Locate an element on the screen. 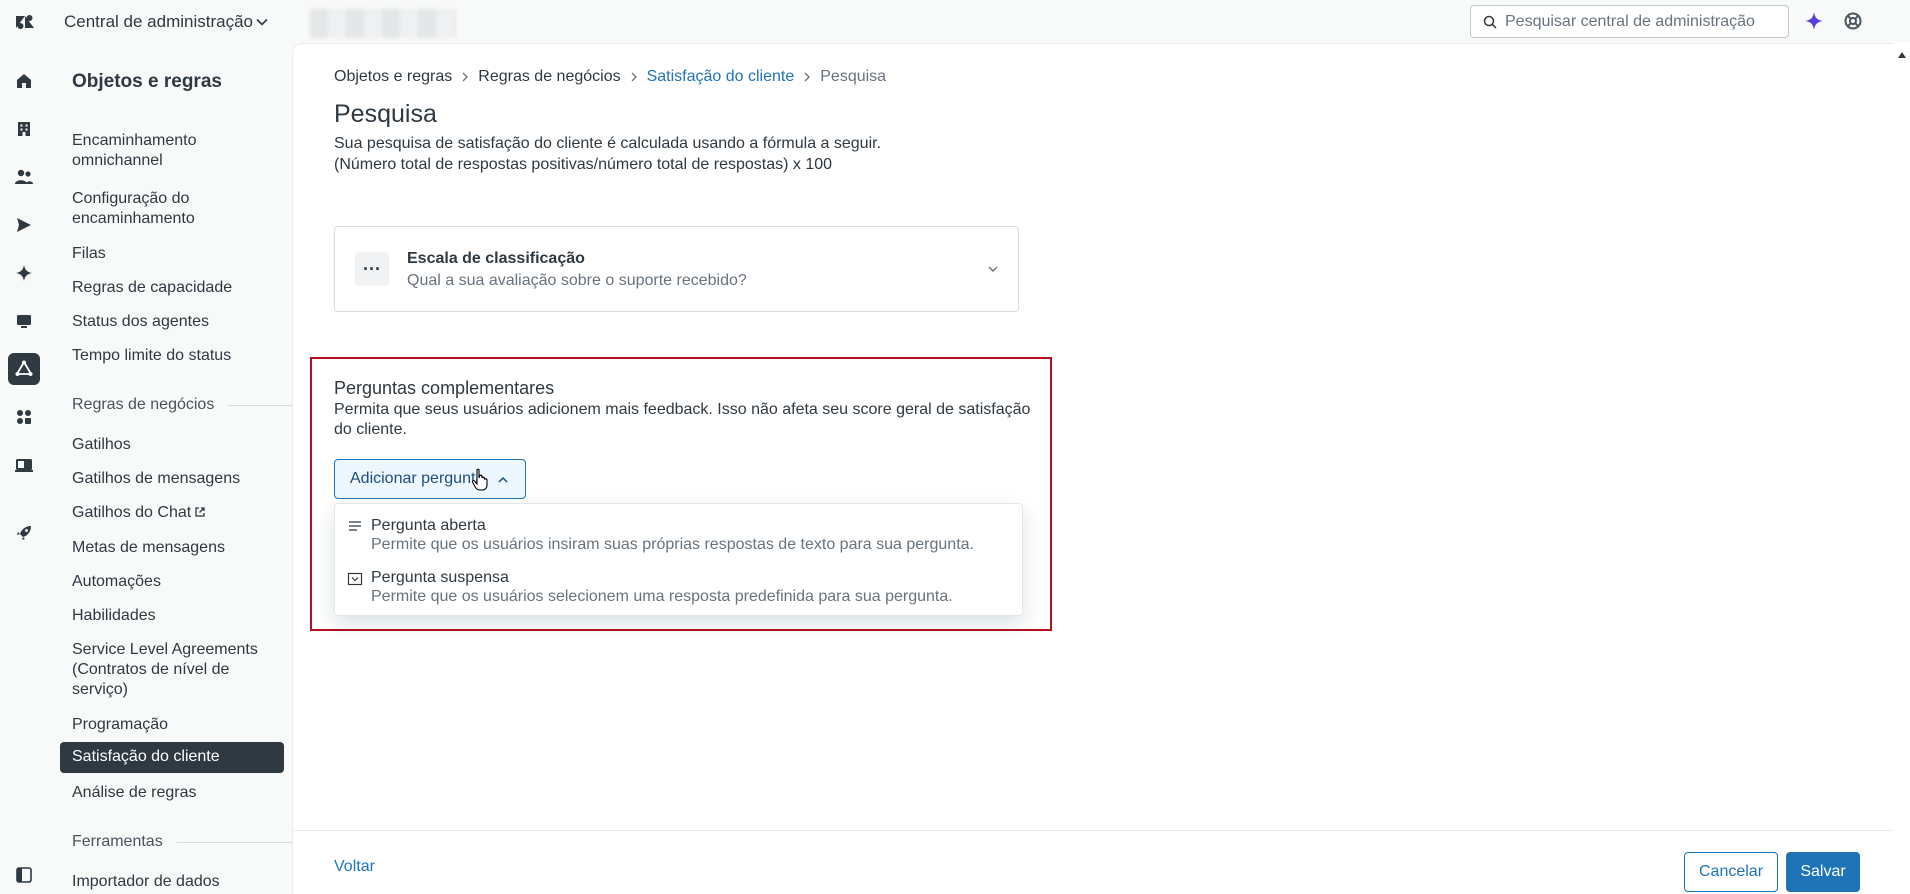 The width and height of the screenshot is (1910, 894). ai-sparkle-icon is located at coordinates (1814, 21).